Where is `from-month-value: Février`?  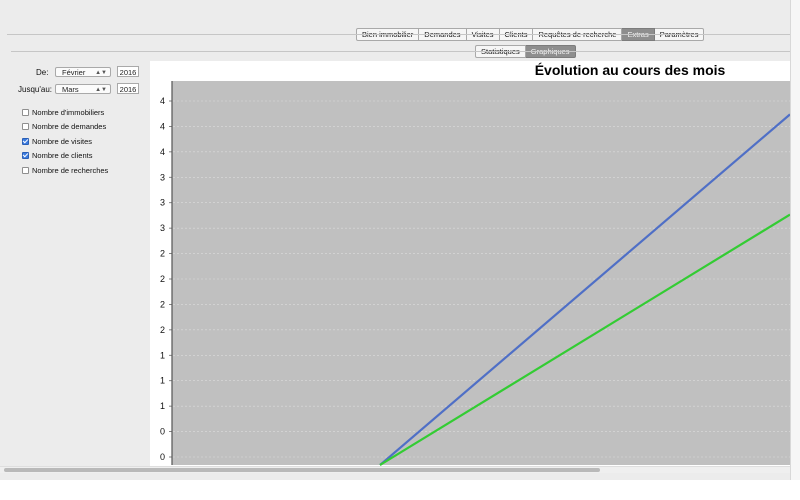 from-month-value: Février is located at coordinates (74, 72).